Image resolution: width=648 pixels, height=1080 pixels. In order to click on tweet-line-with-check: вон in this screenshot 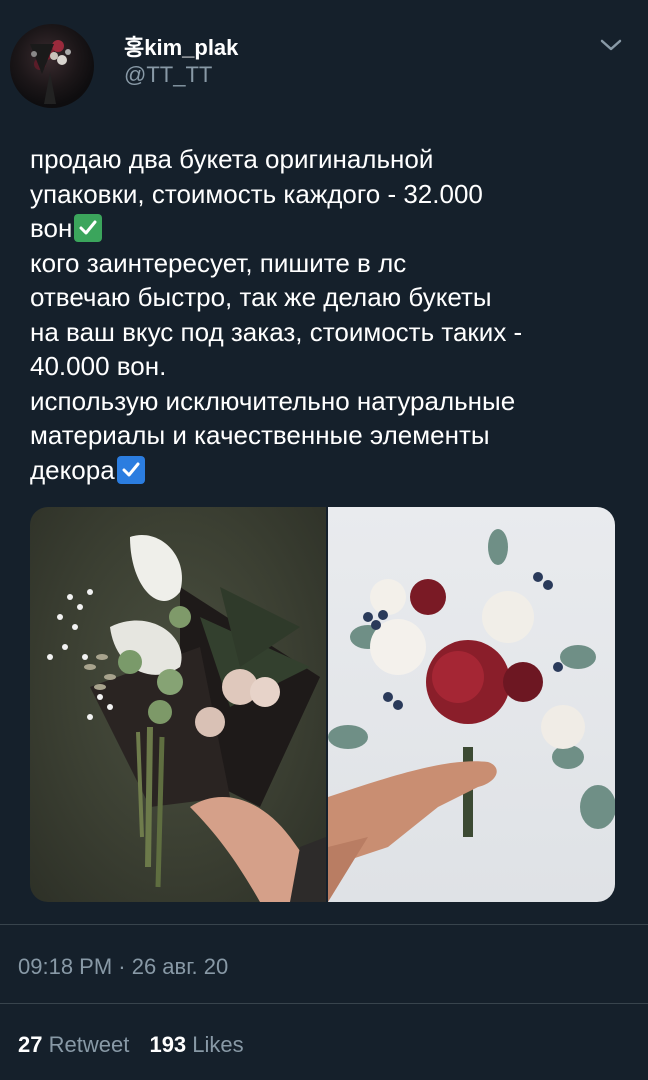, I will do `click(325, 228)`.